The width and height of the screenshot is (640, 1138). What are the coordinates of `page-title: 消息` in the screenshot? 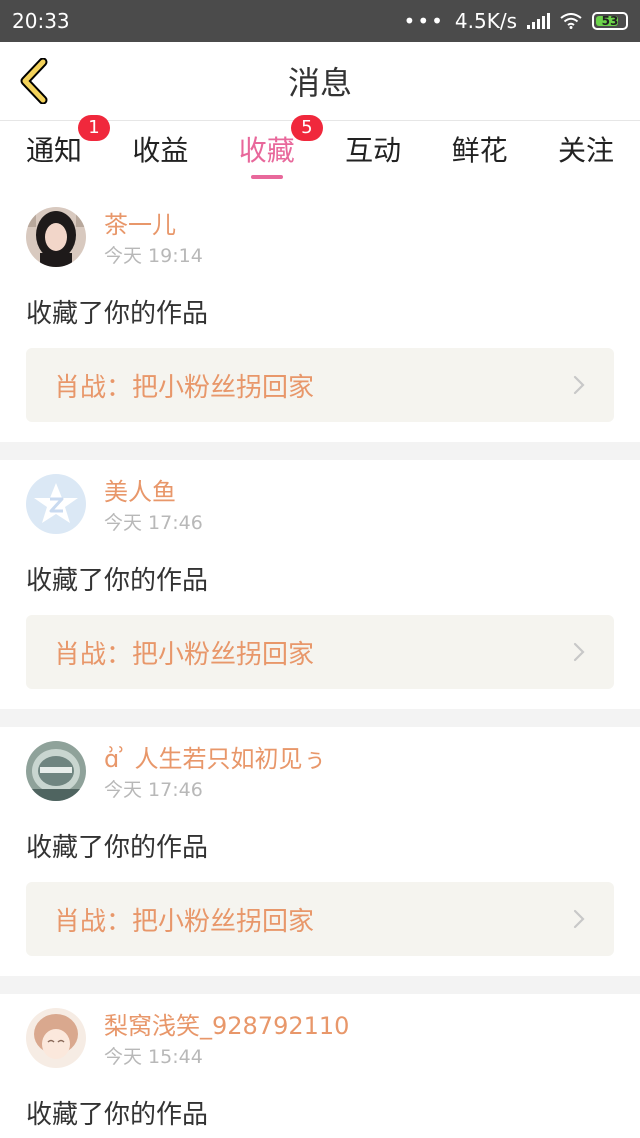 It's located at (319, 83).